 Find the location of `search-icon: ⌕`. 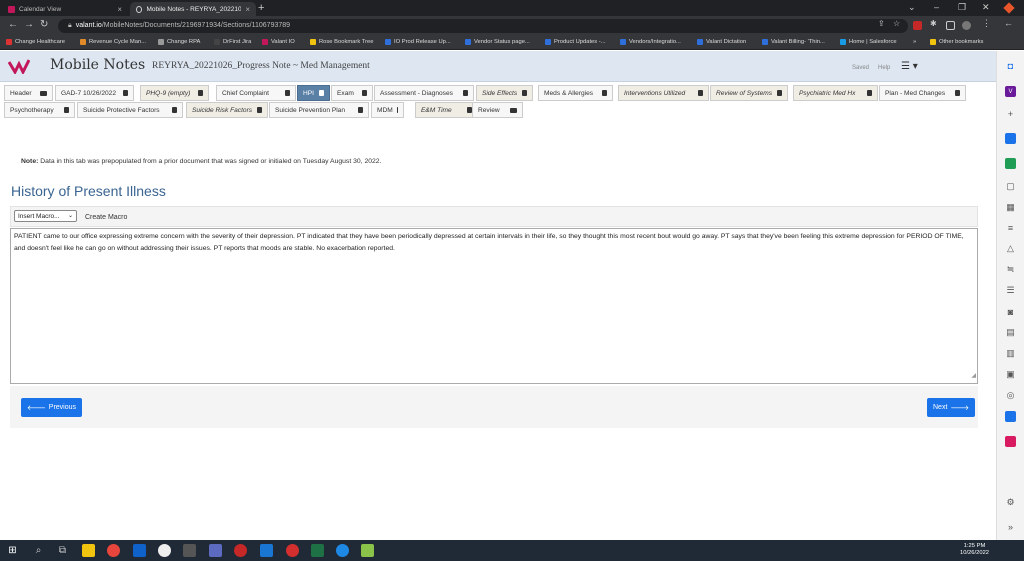

search-icon: ⌕ is located at coordinates (38, 550).